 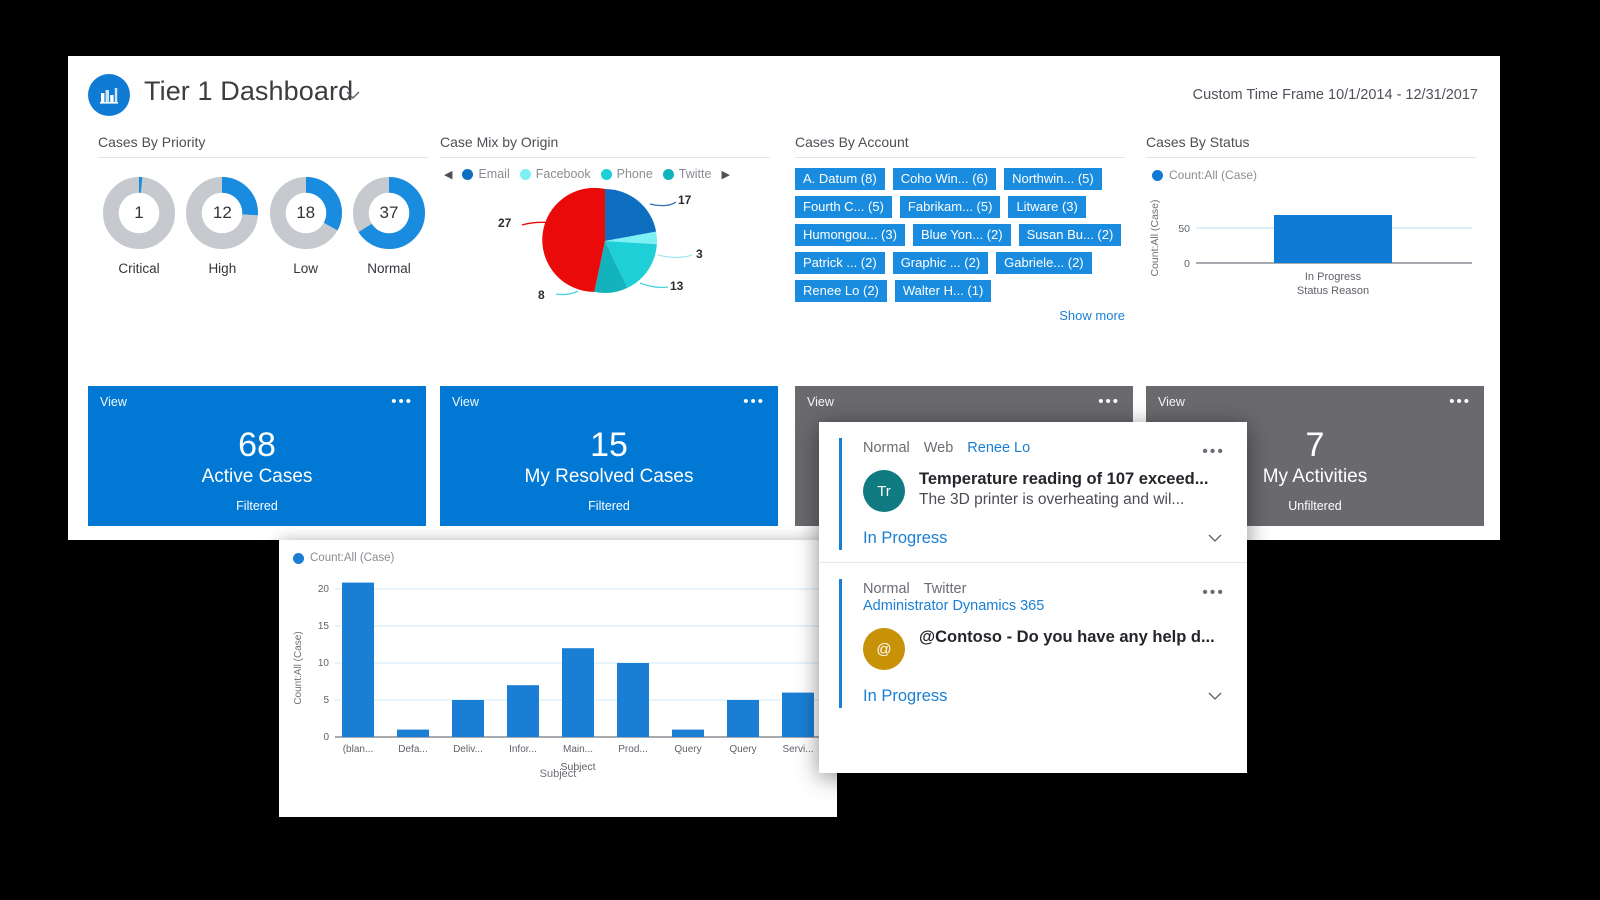 I want to click on legend-label: Phone, so click(x=634, y=174).